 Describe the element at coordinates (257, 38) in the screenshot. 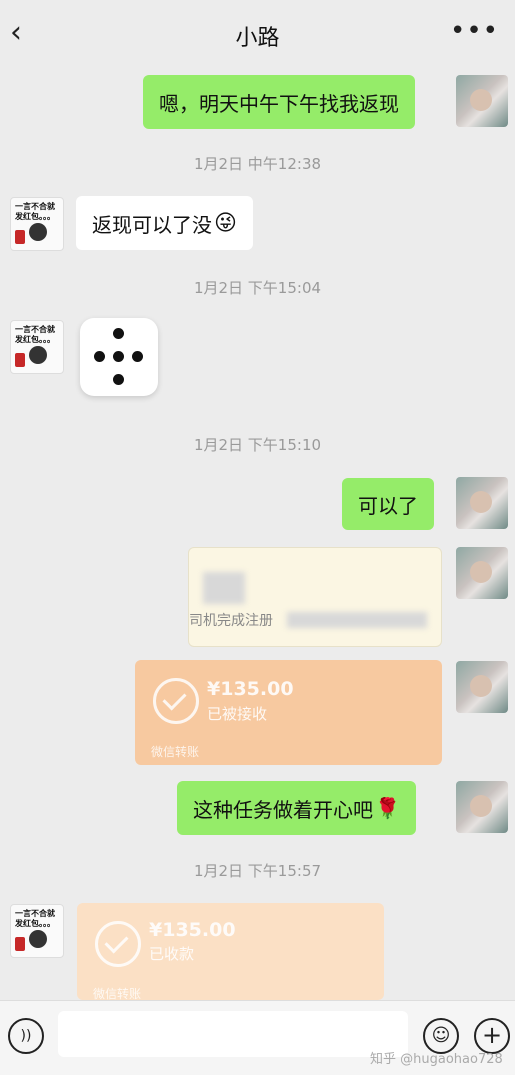

I see `chat-title: 小路` at that location.